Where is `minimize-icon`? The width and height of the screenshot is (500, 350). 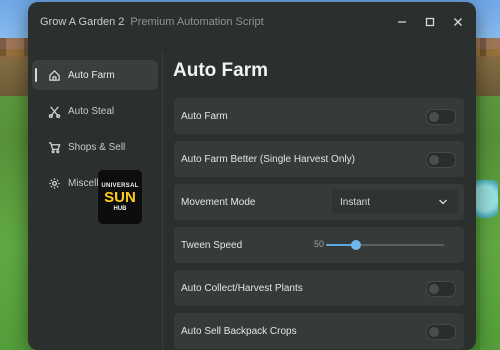
minimize-icon is located at coordinates (402, 22).